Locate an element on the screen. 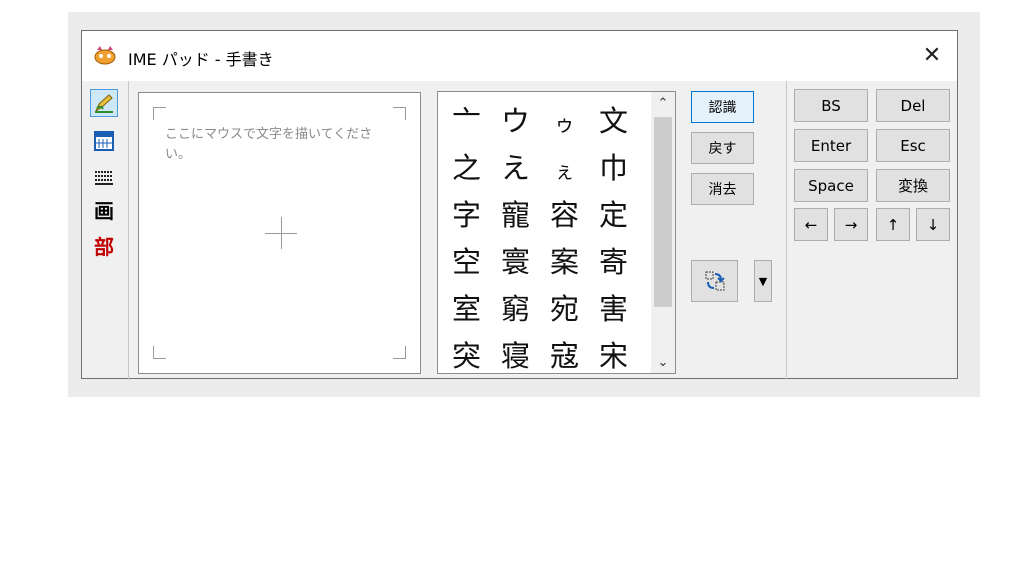 The height and width of the screenshot is (576, 1024). keyboard-icon is located at coordinates (104, 178).